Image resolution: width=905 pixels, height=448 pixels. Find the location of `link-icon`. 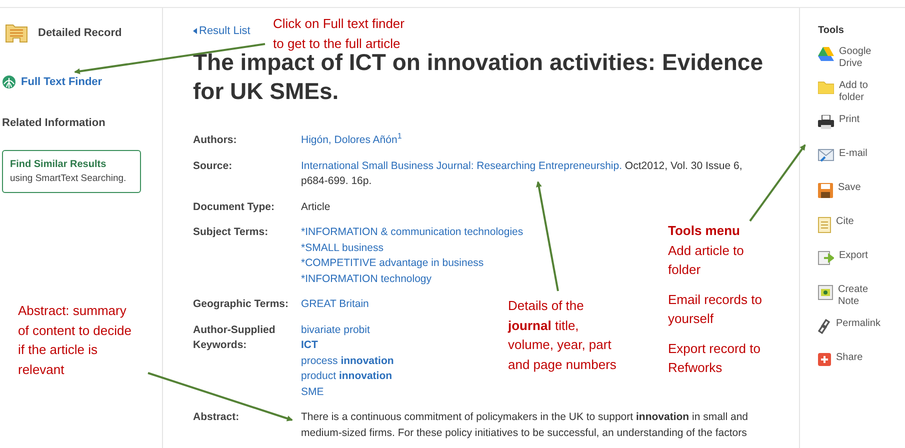

link-icon is located at coordinates (824, 326).